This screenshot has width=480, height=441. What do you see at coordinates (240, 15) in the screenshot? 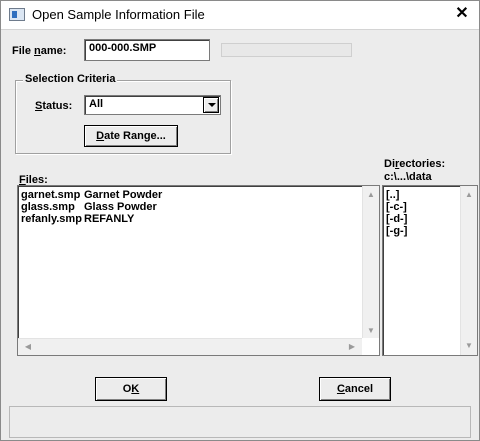
I see `title-bar: Open Sample Information File ✕` at bounding box center [240, 15].